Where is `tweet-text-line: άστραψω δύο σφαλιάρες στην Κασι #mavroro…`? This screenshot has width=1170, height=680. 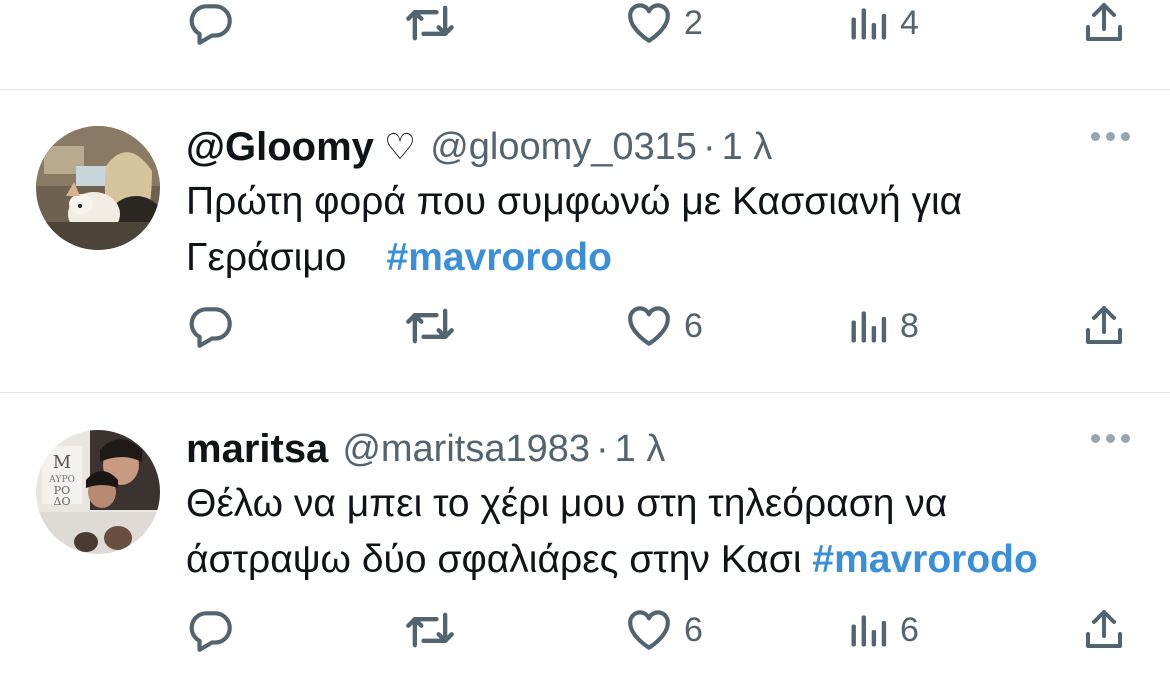
tweet-text-line: άστραψω δύο σφαλιάρες στην Κασι #mavroro… is located at coordinates (666, 560).